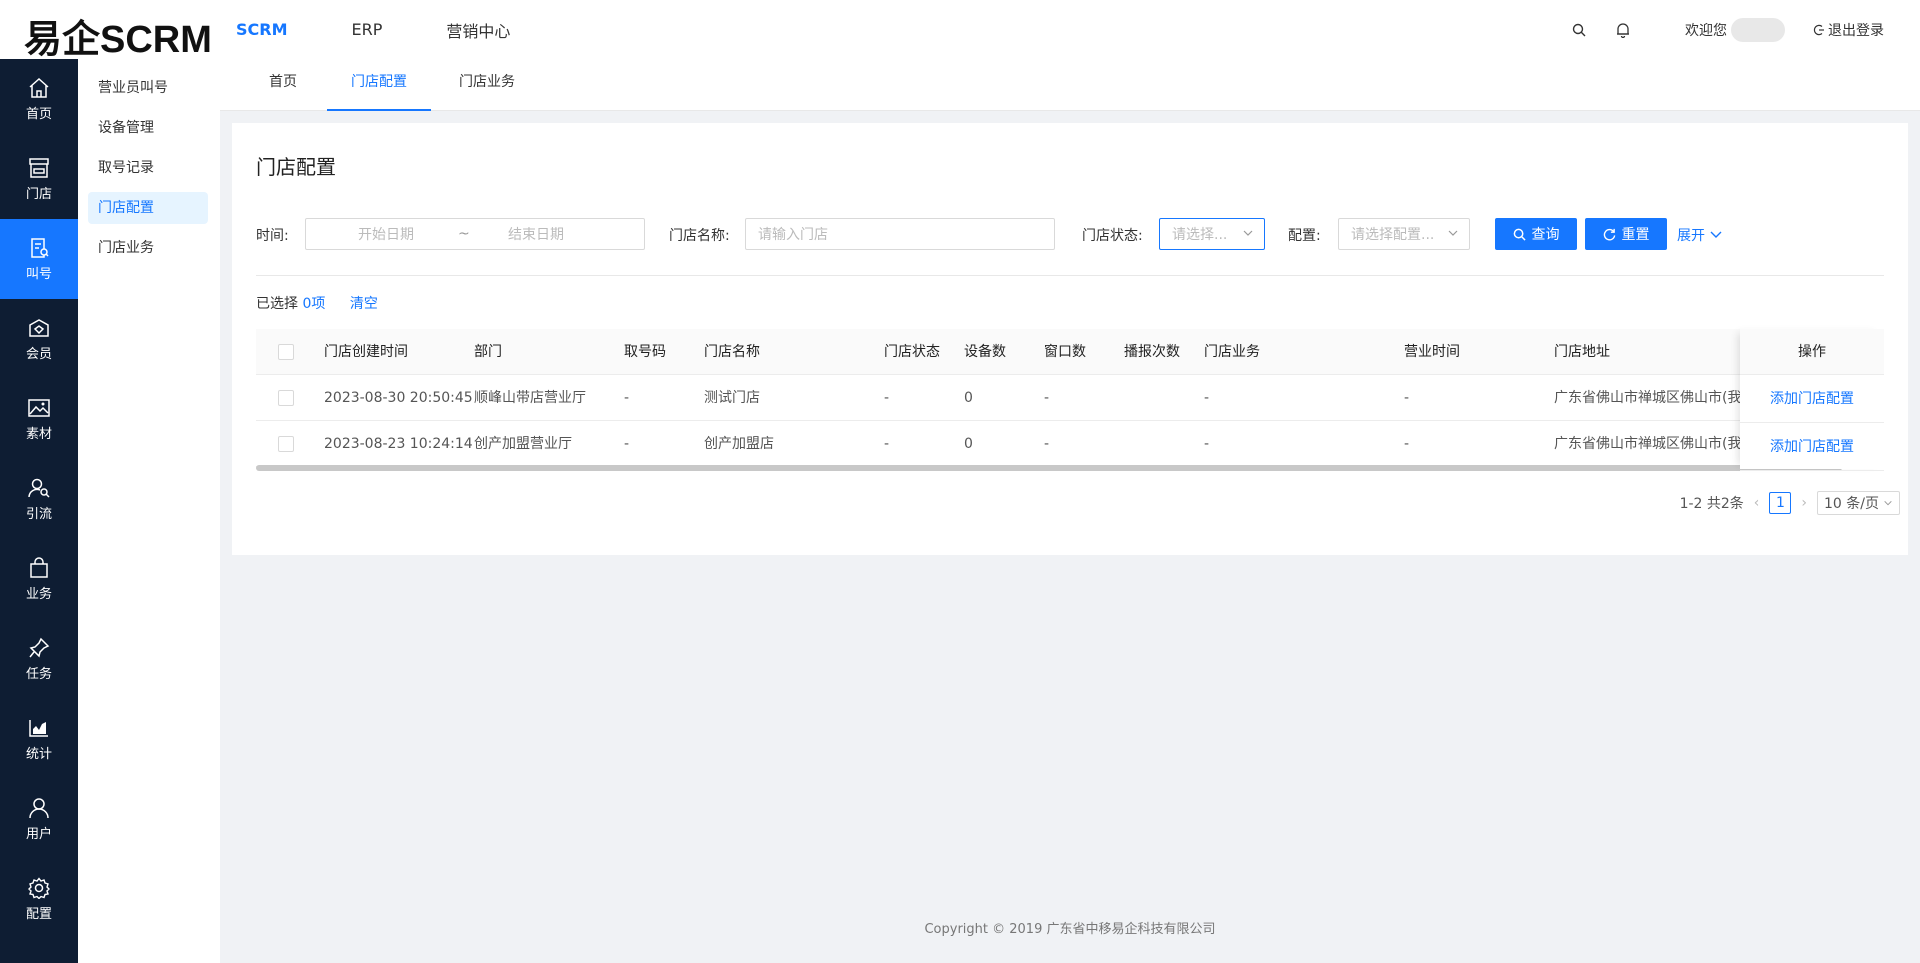 The height and width of the screenshot is (963, 1920). Describe the element at coordinates (900, 234) in the screenshot. I see `store-name-input: 请输入门店` at that location.